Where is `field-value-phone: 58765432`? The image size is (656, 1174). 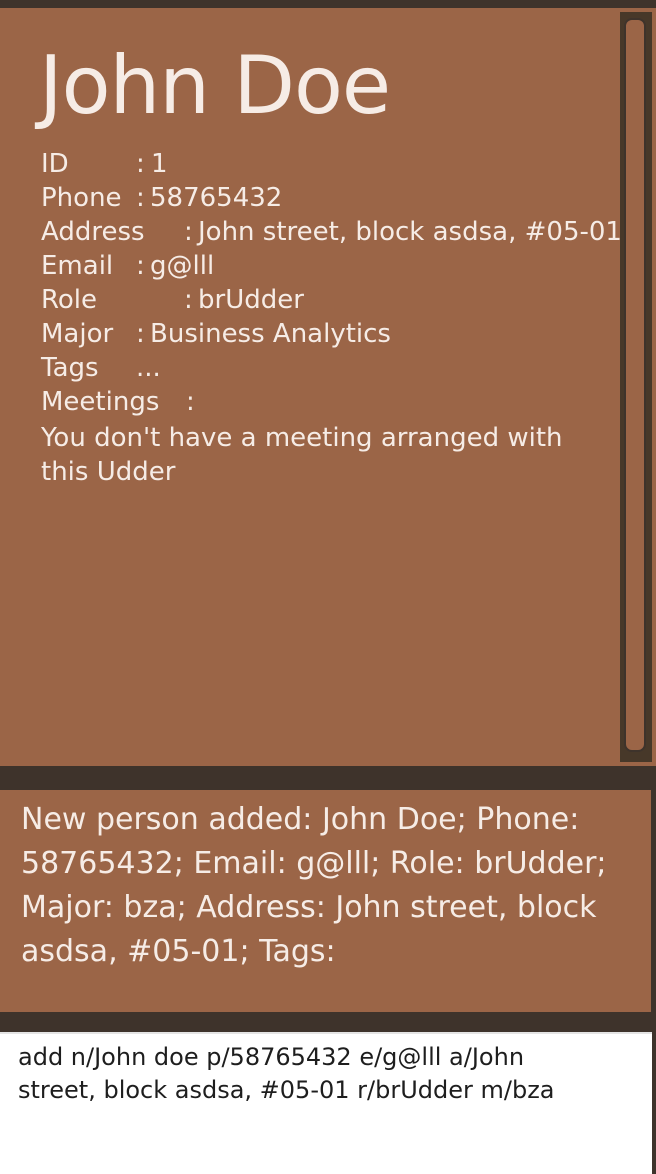 field-value-phone: 58765432 is located at coordinates (216, 198).